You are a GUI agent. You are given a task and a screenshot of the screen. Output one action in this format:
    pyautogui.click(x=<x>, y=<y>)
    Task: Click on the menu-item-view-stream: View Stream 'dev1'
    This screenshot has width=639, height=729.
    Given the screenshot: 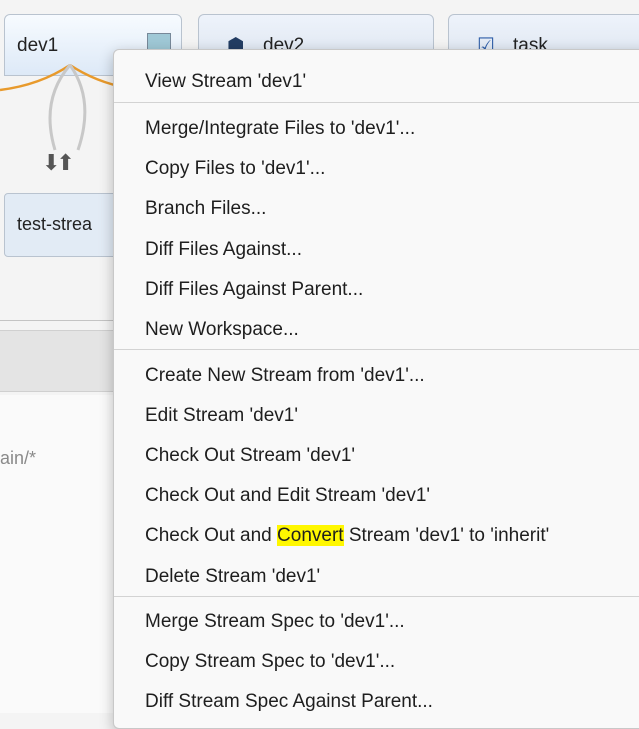 What is the action you would take?
    pyautogui.click(x=225, y=82)
    